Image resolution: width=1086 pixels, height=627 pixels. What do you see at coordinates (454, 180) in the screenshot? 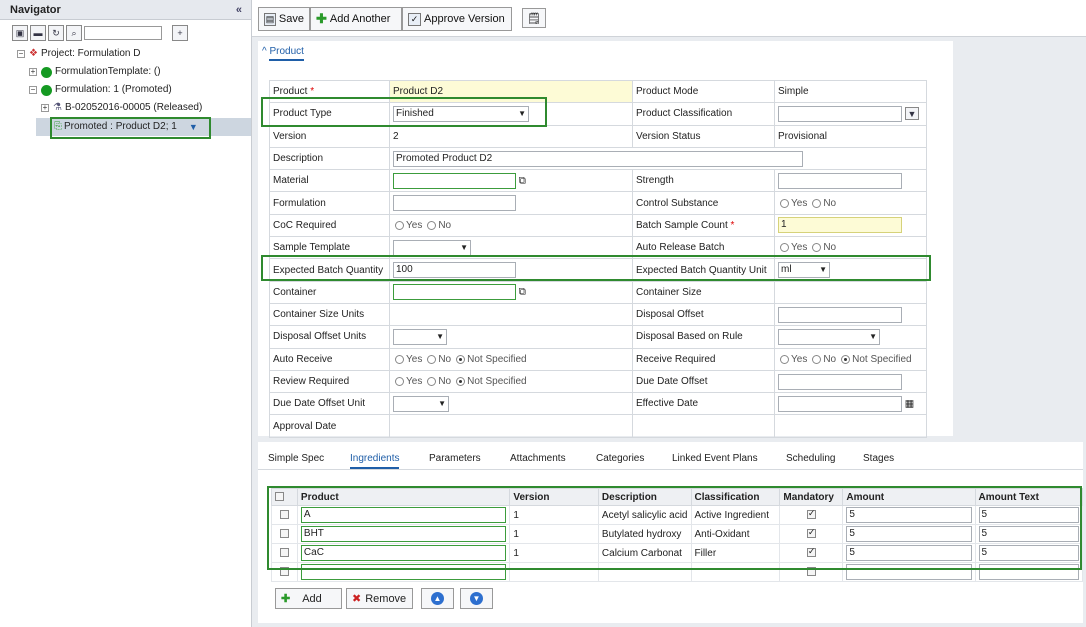
I see `material-input` at bounding box center [454, 180].